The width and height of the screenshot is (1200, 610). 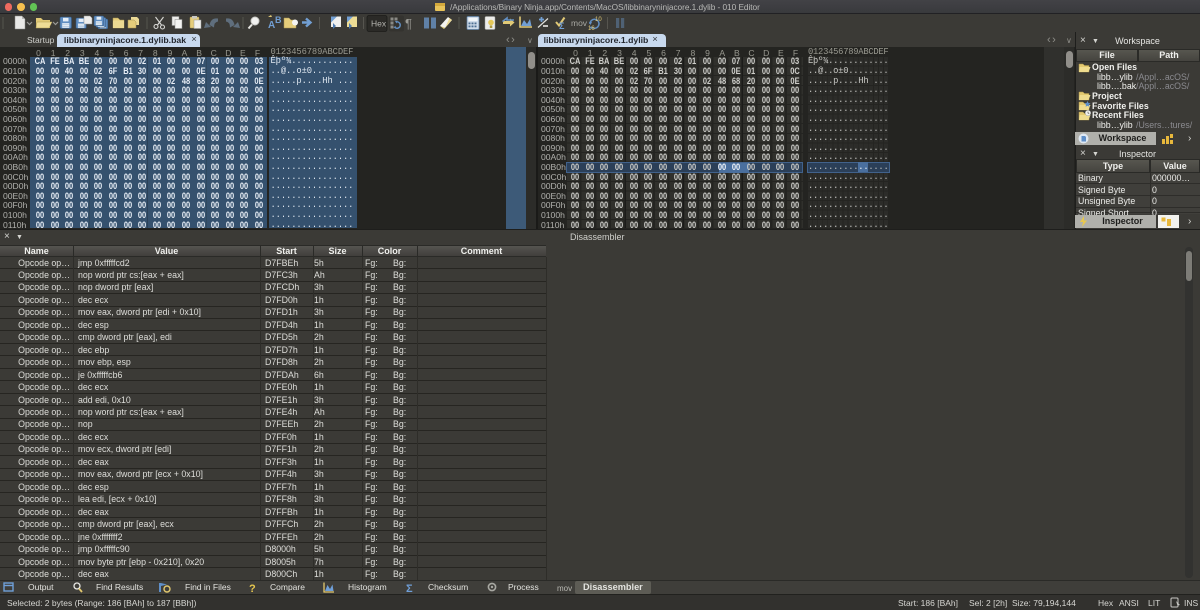 I want to click on svg-text: Hex, so click(x=379, y=23).